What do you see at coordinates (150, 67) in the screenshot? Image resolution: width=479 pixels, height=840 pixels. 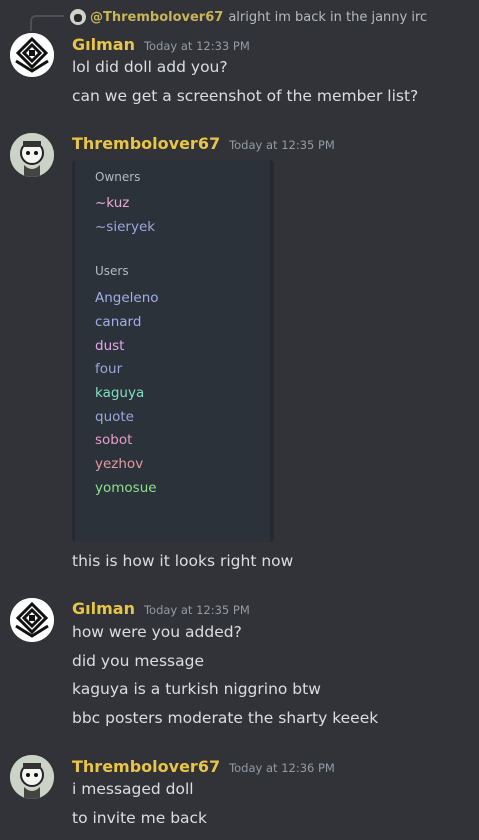 I see `message-text: lol did doll add you?` at bounding box center [150, 67].